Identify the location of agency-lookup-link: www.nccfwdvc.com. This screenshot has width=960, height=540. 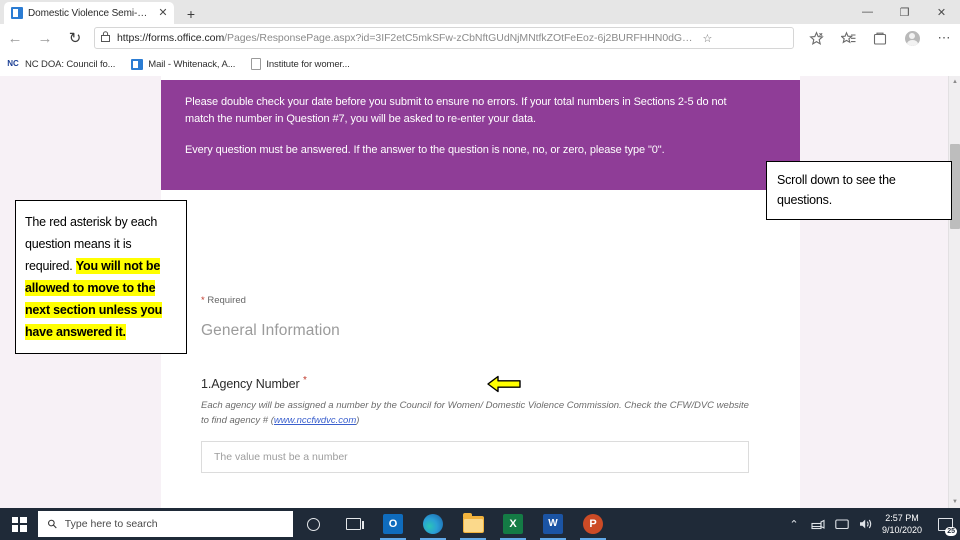
(315, 420).